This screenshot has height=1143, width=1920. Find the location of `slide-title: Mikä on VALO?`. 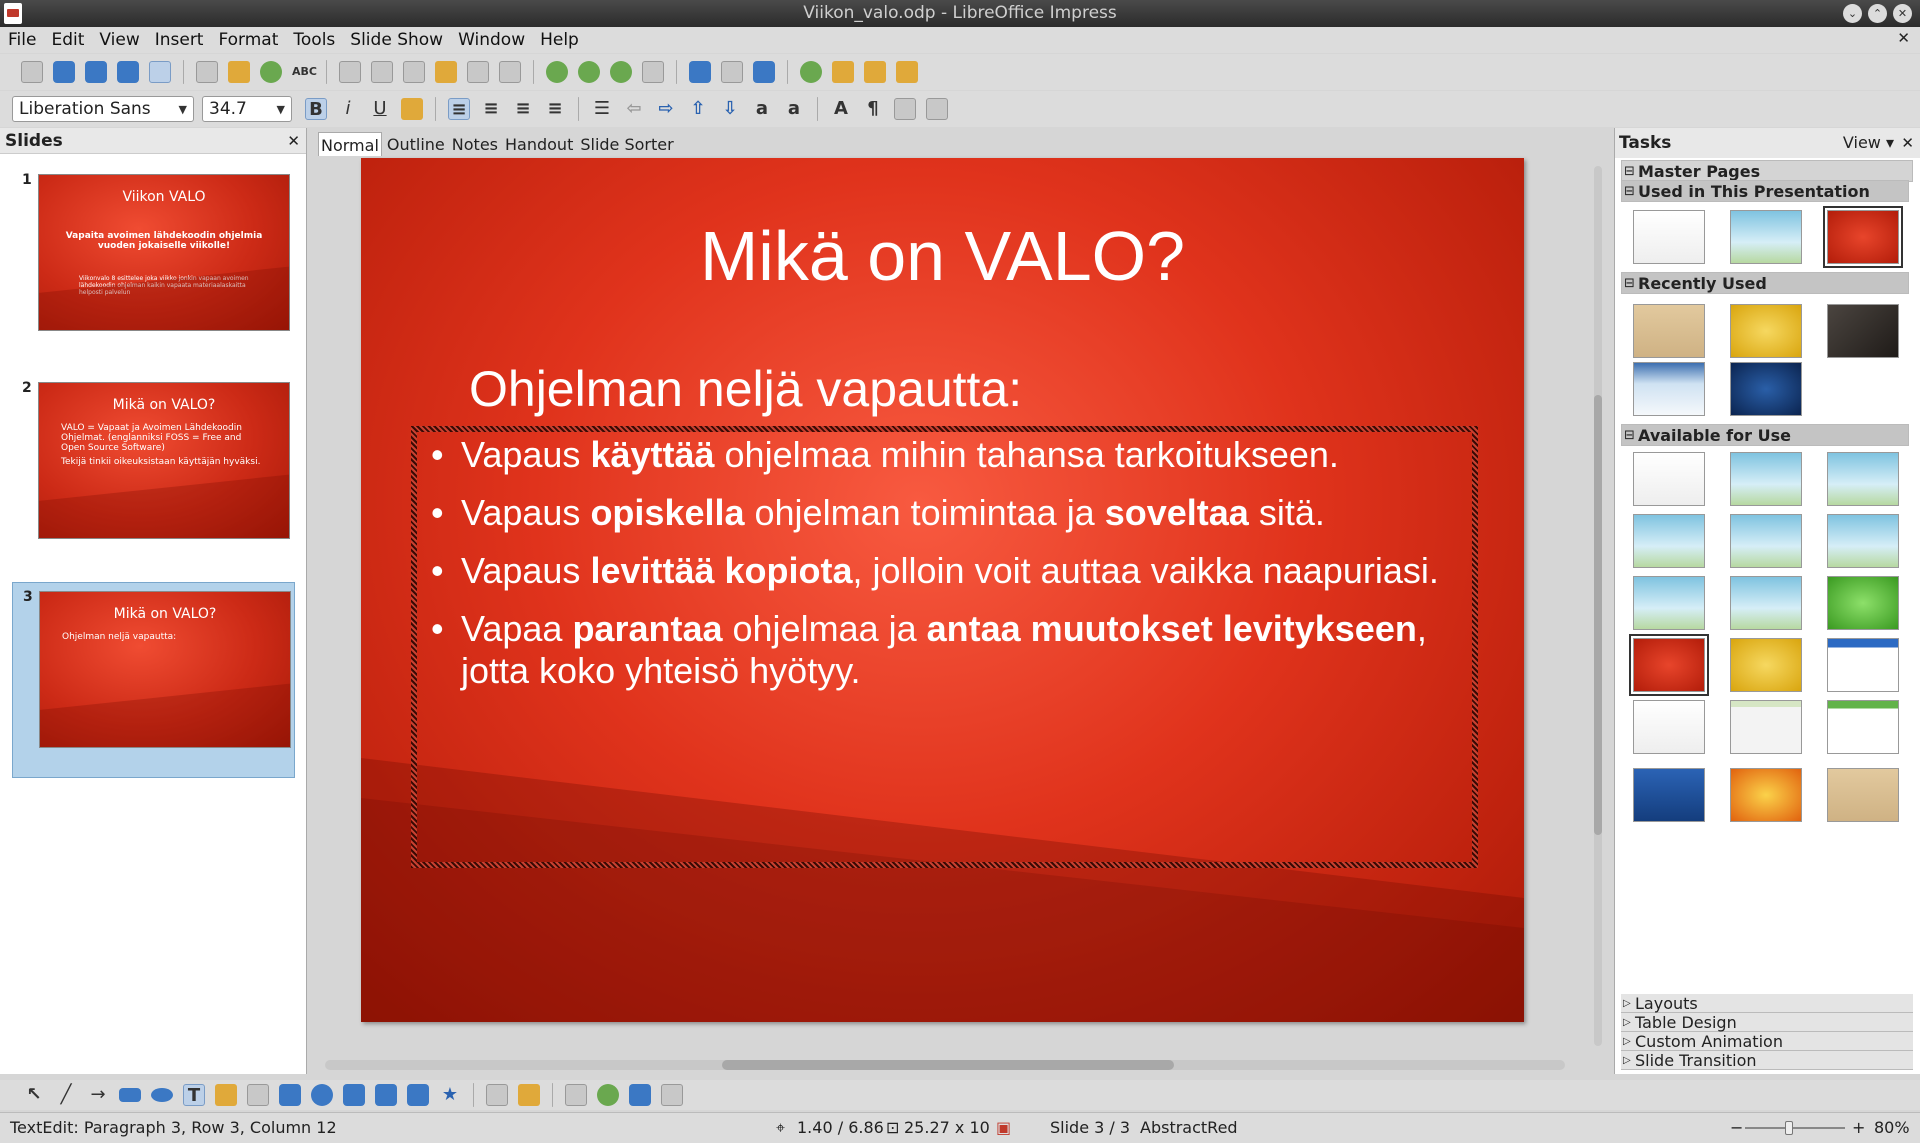

slide-title: Mikä on VALO? is located at coordinates (942, 256).